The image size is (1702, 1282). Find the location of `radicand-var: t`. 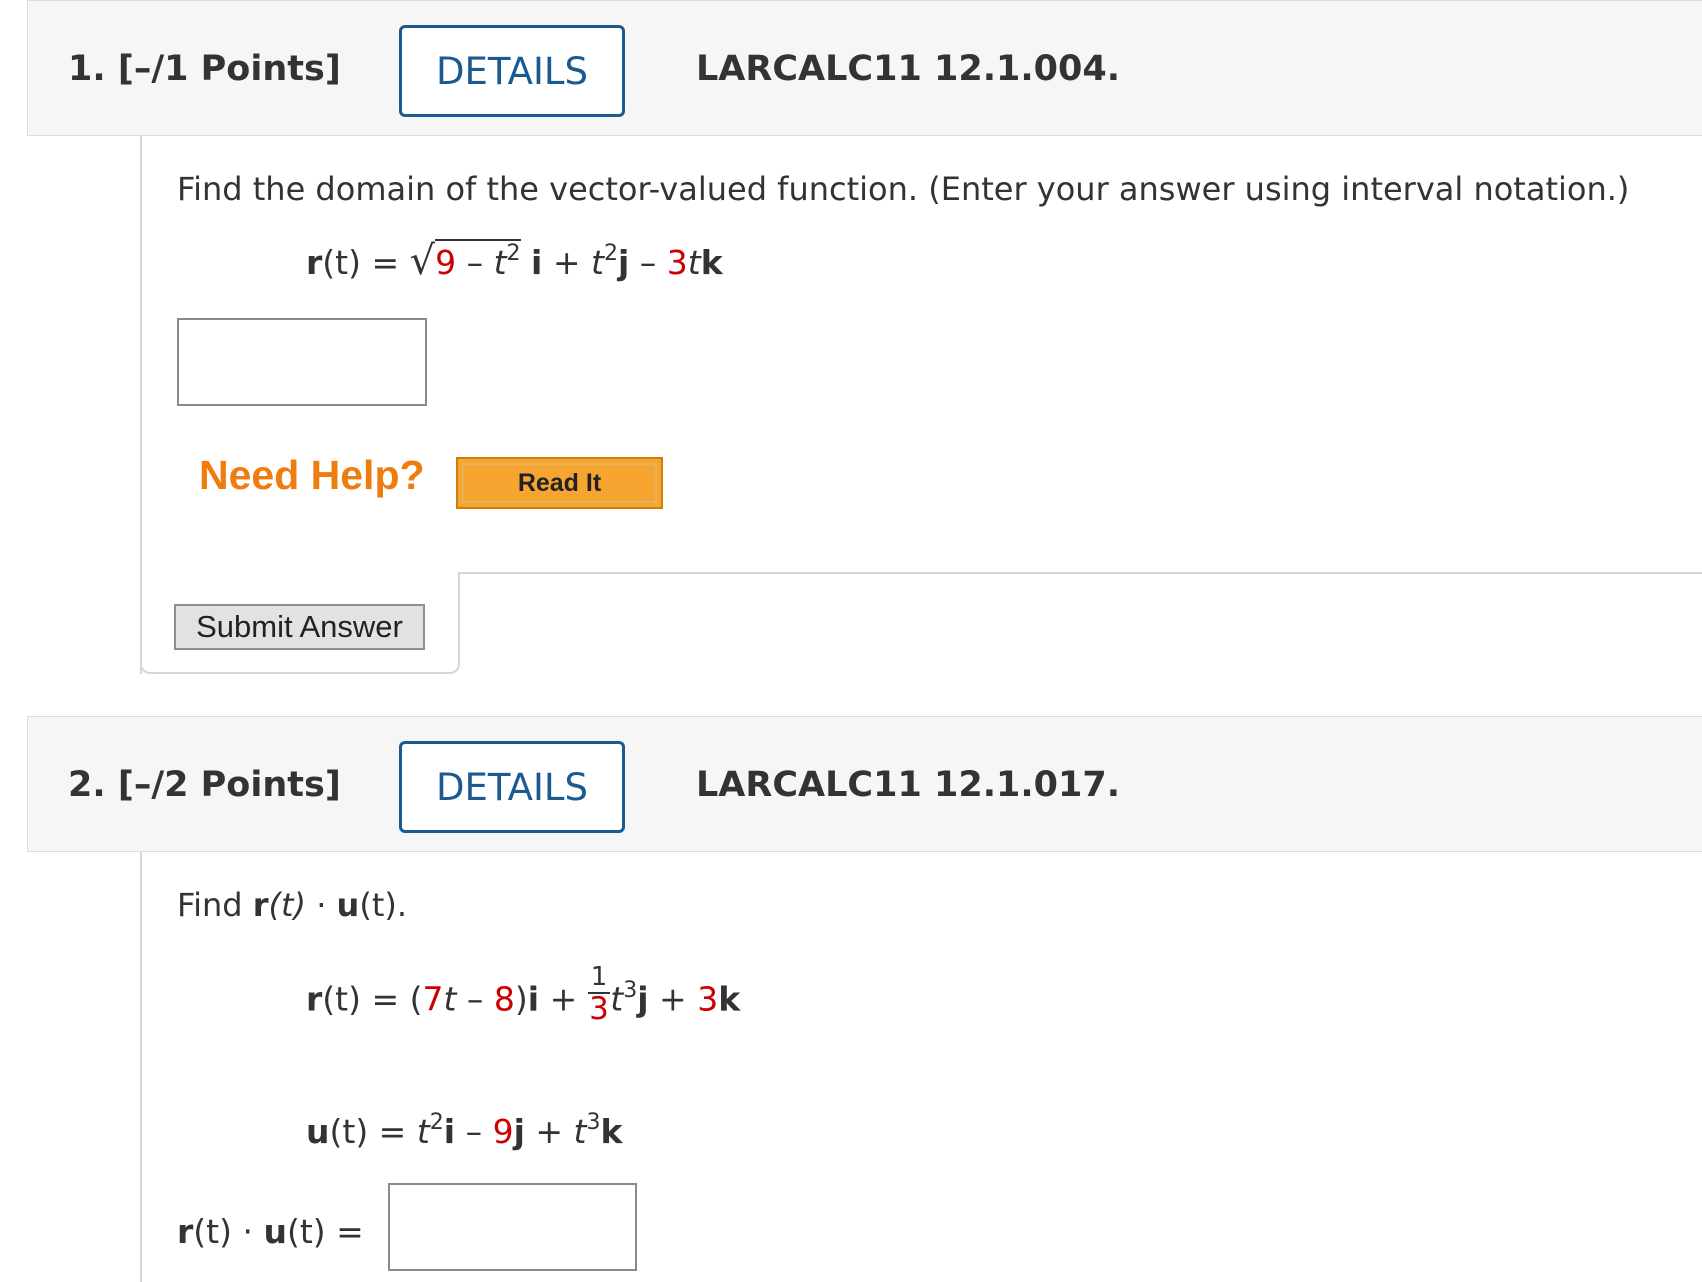

radicand-var: t is located at coordinates (500, 262).